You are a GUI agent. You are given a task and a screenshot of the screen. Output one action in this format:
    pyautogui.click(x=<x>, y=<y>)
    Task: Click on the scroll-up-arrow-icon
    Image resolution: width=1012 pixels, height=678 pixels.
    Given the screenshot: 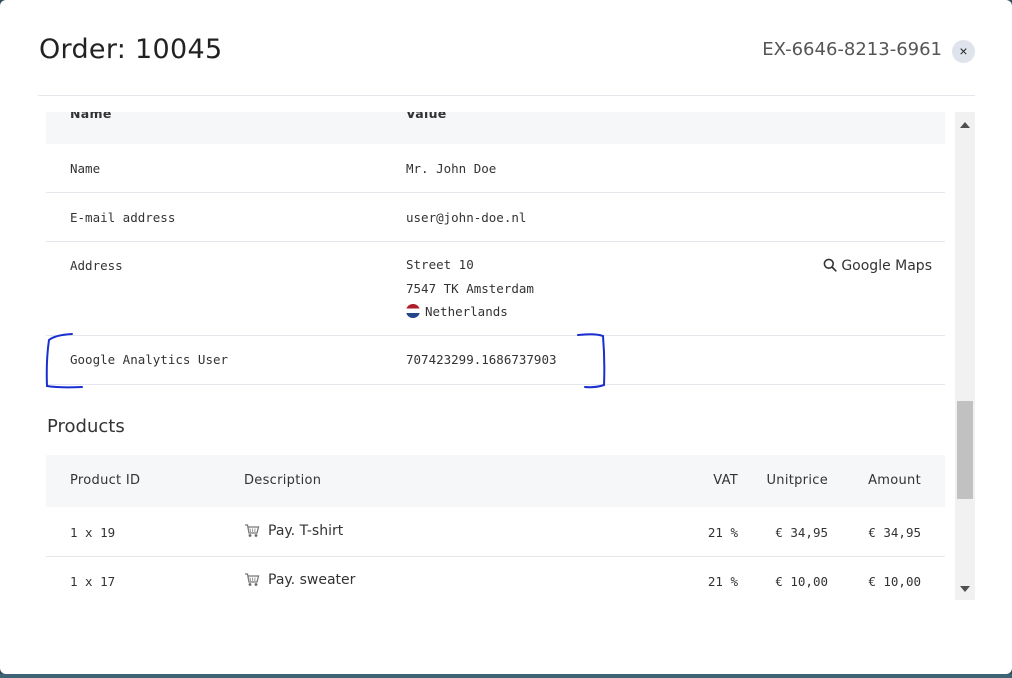 What is the action you would take?
    pyautogui.click(x=965, y=125)
    